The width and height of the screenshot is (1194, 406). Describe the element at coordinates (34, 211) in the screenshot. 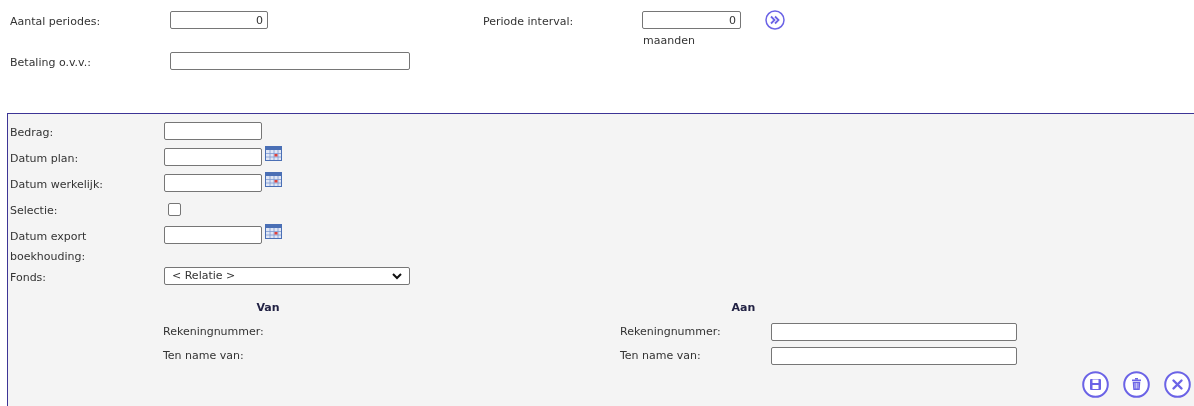

I see `field-label: Selectie:` at that location.